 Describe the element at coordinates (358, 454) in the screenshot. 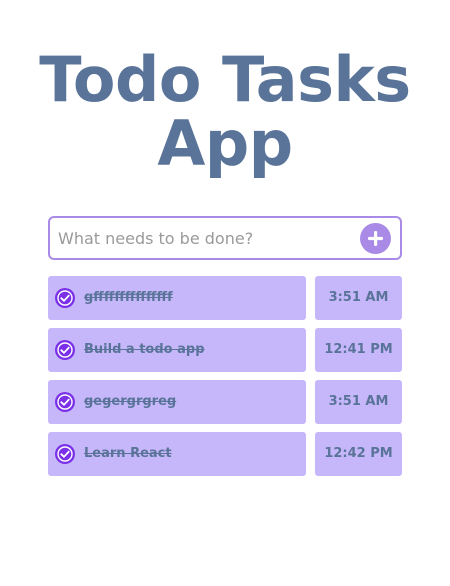

I see `todo-time: 12:42 PM` at that location.